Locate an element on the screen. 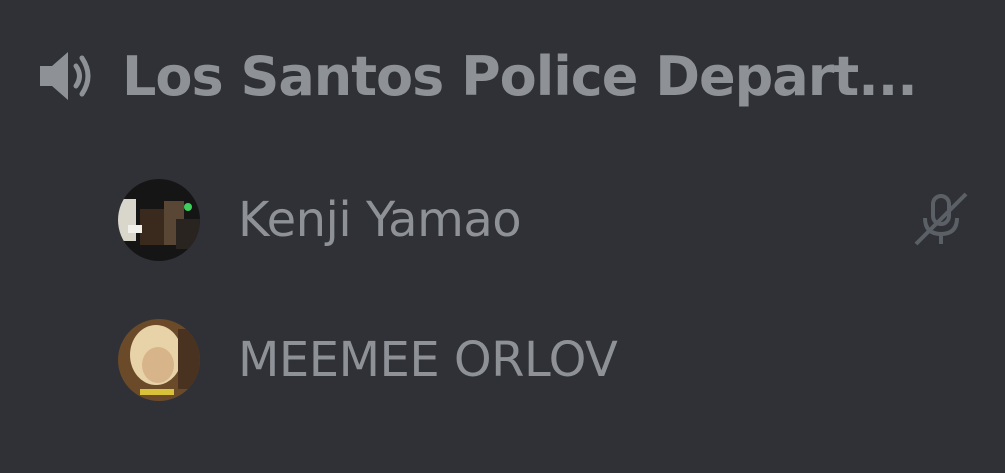 This screenshot has height=473, width=1005. mic-muted-icon is located at coordinates (941, 219).